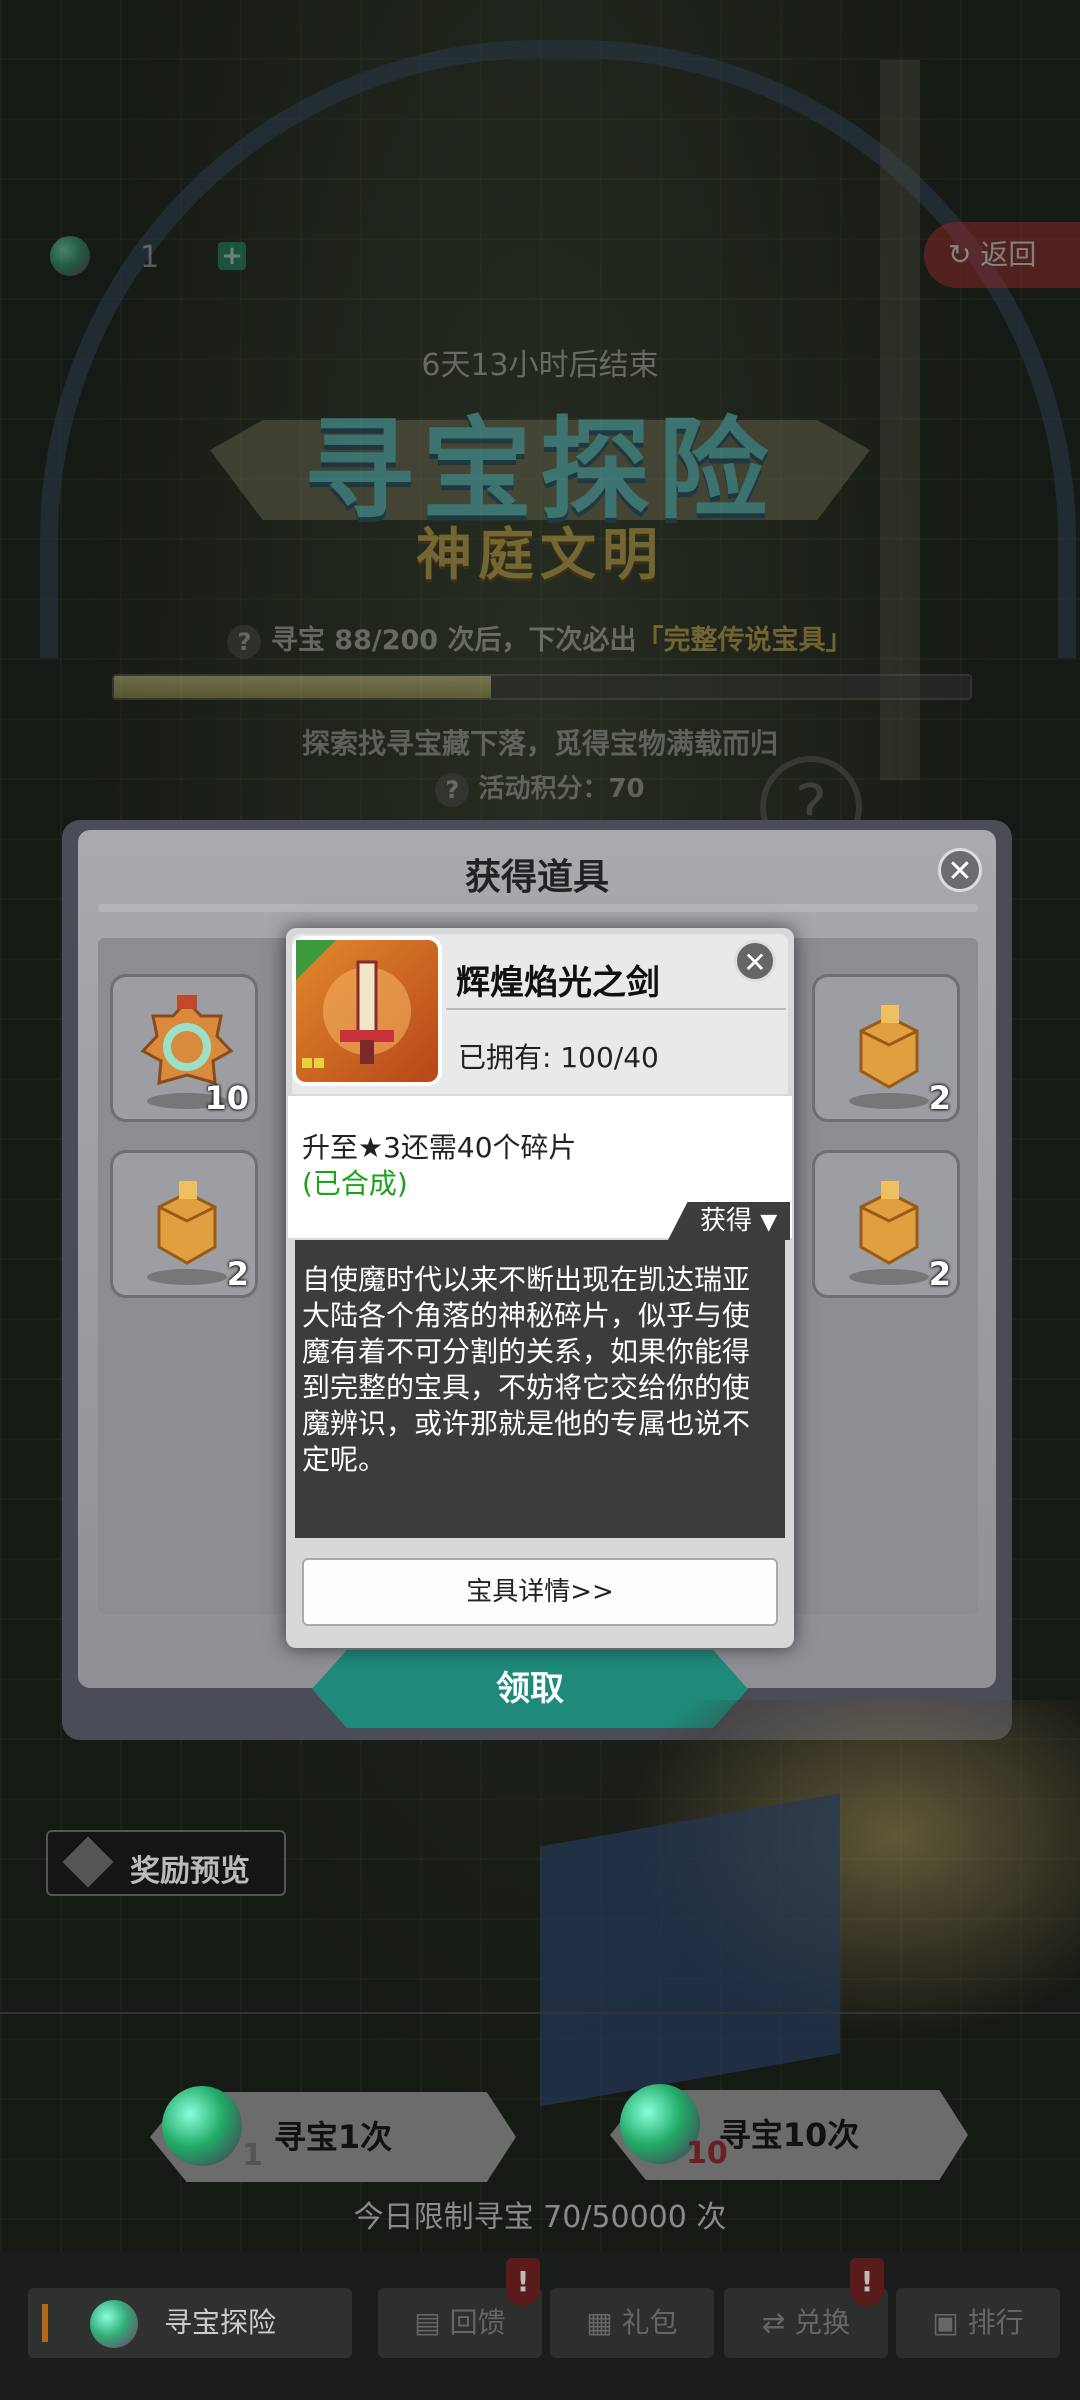  Describe the element at coordinates (353, 1004) in the screenshot. I see `sword-icon` at that location.